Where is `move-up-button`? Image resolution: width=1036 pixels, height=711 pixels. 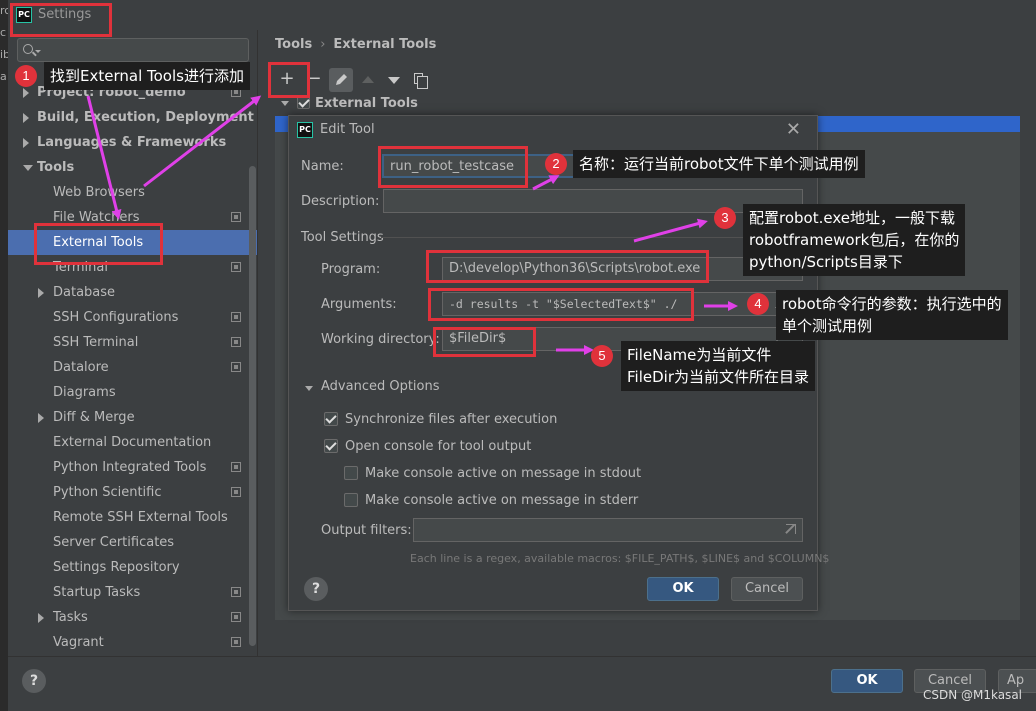
move-up-button is located at coordinates (368, 80).